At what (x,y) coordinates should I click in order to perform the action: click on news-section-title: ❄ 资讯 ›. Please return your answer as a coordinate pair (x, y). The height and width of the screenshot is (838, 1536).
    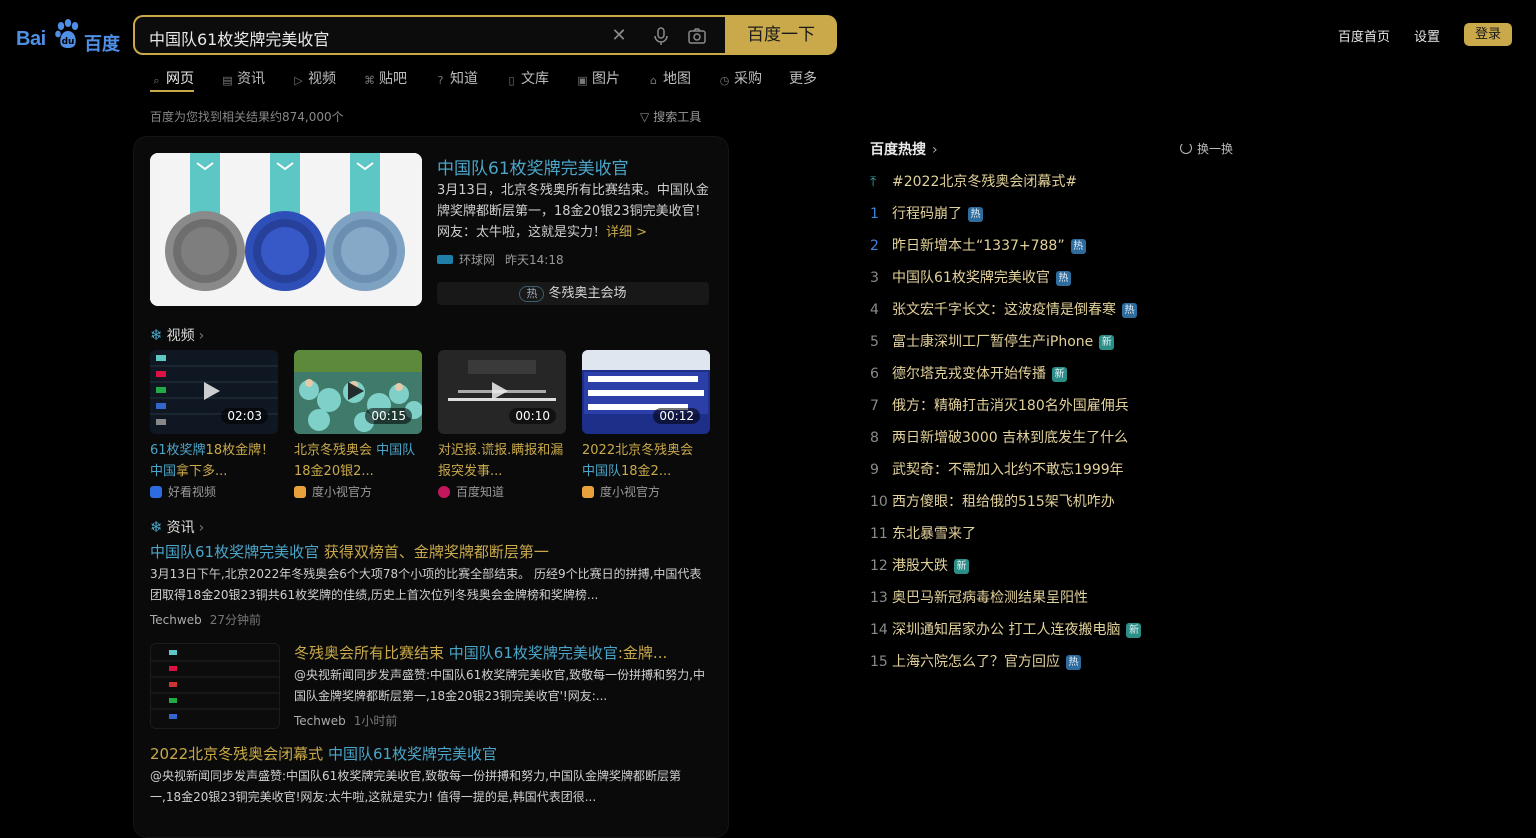
    Looking at the image, I should click on (177, 527).